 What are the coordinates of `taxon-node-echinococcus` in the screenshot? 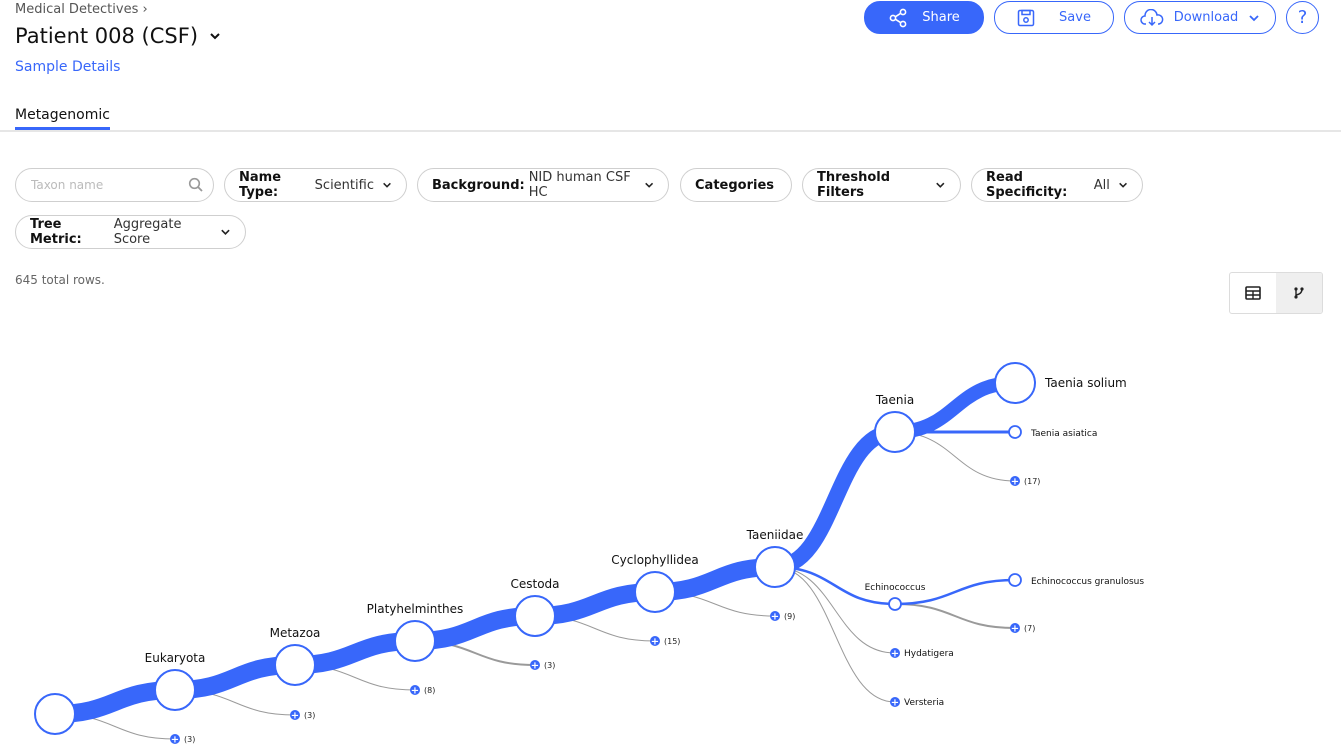 It's located at (895, 604).